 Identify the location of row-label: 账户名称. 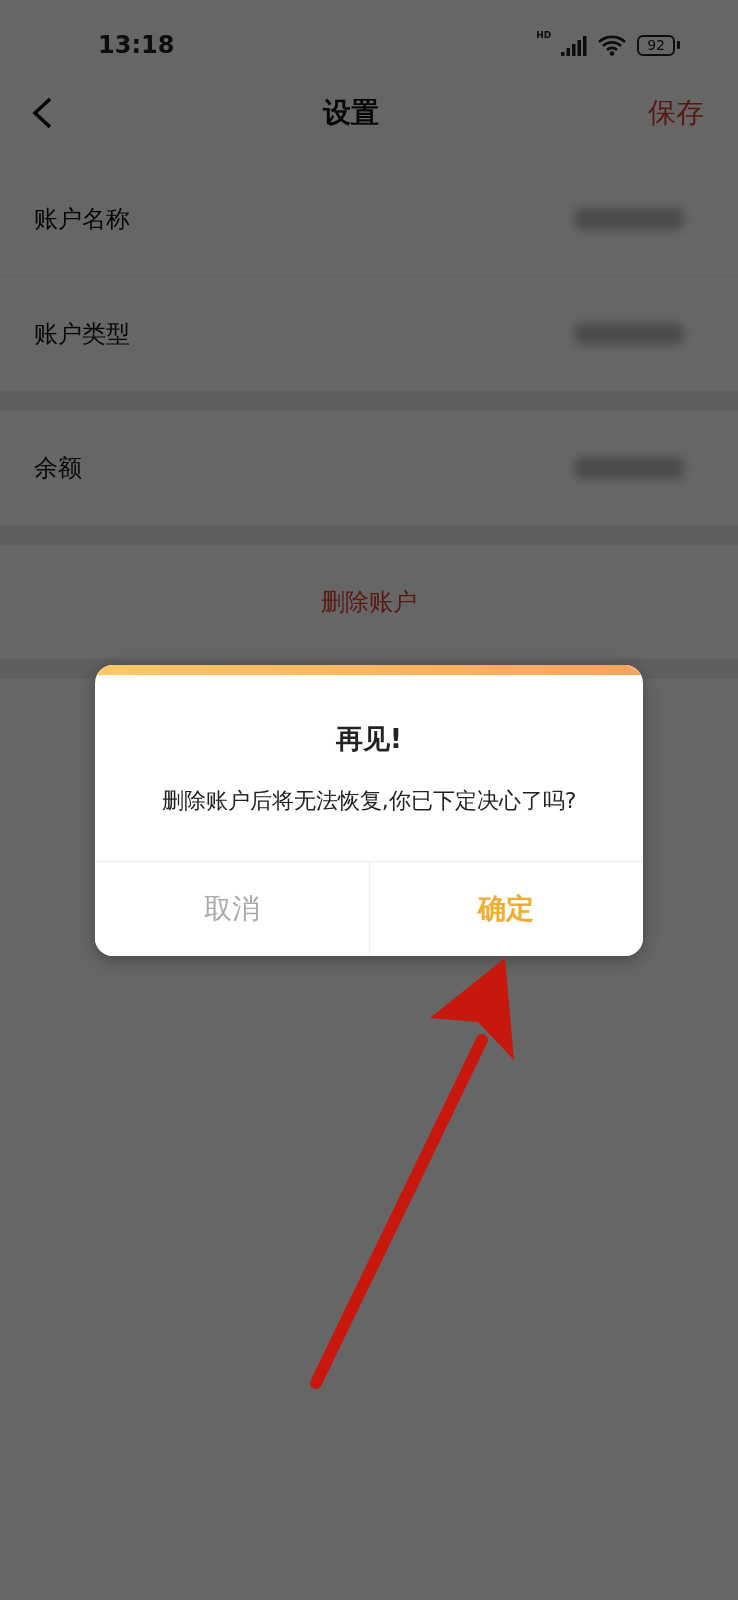
(82, 219).